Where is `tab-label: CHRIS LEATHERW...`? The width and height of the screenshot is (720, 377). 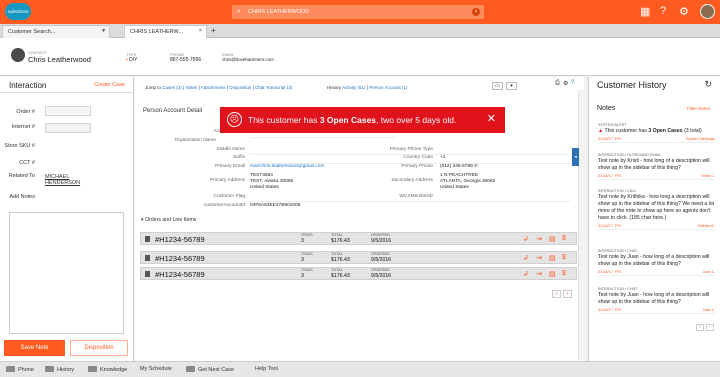 tab-label: CHRIS LEATHERW... is located at coordinates (156, 32).